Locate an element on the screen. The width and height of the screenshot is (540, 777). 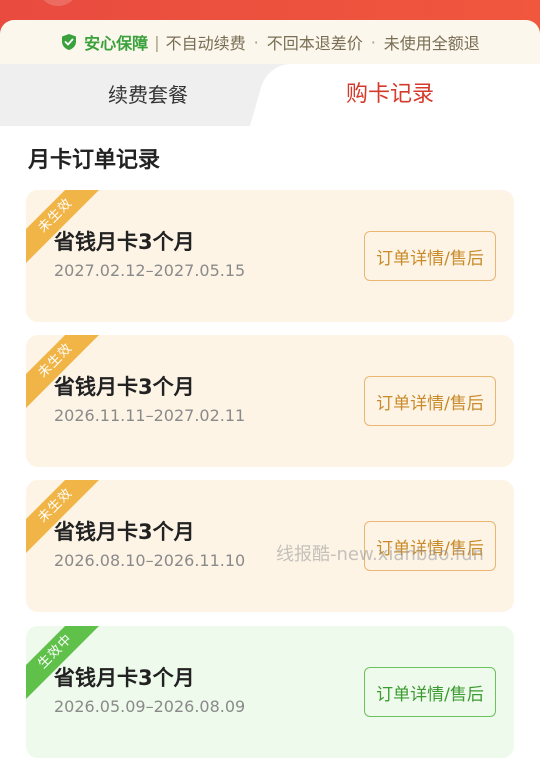
guarantee-item: 不回本退差价 is located at coordinates (314, 43).